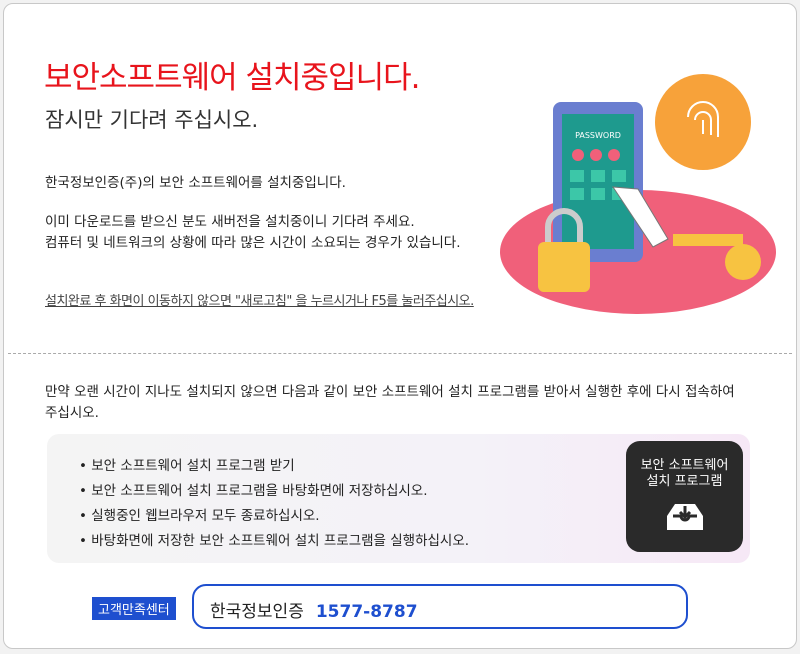 This screenshot has height=654, width=800. Describe the element at coordinates (684, 496) in the screenshot. I see `download-installer-button: 보안 소프트웨어 설치 프로그램` at that location.